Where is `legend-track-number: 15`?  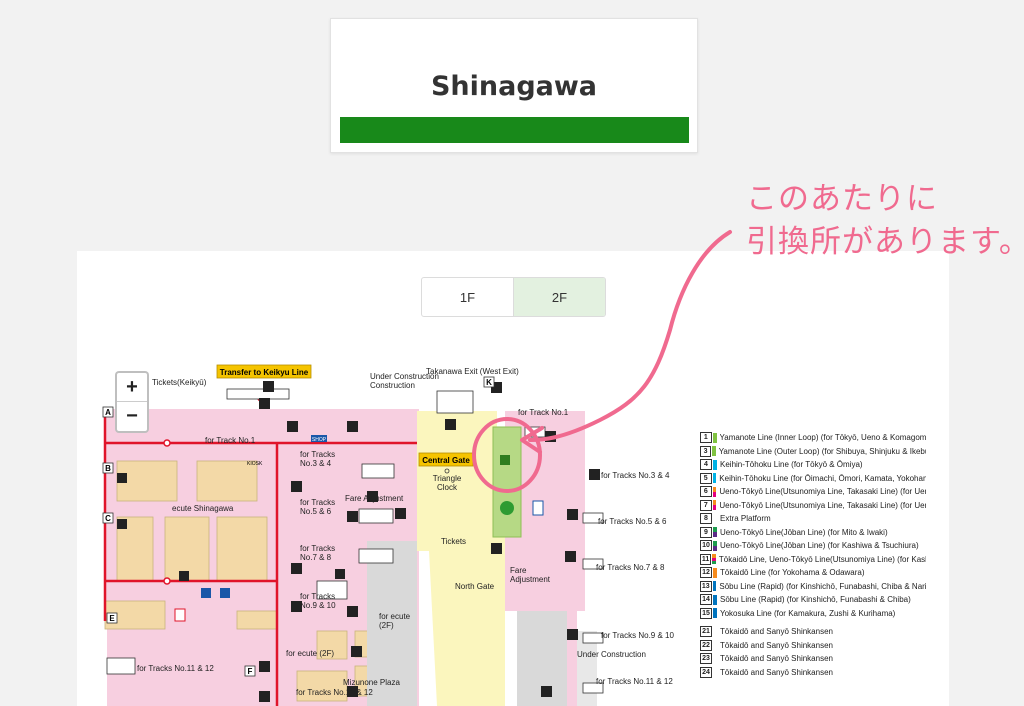
legend-track-number: 15 is located at coordinates (706, 613).